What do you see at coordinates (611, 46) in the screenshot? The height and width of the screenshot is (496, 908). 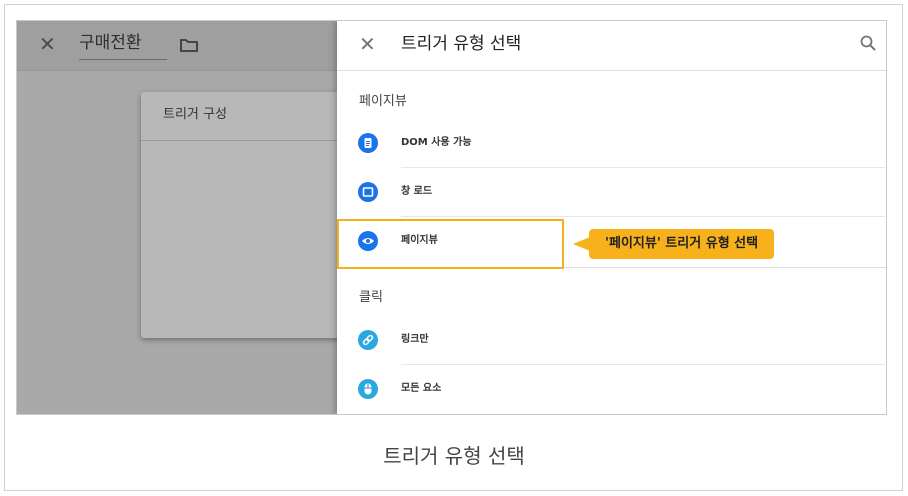 I see `panel-header: ✕ 트리거 유형 선택` at bounding box center [611, 46].